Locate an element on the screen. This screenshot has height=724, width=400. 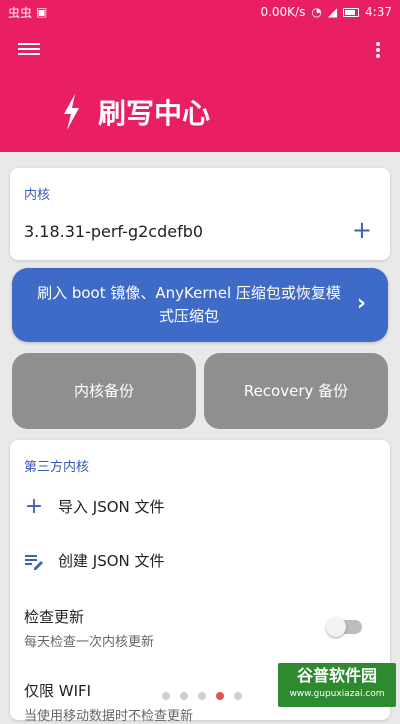
watermark-text: 谷普软件园 is located at coordinates (336, 675).